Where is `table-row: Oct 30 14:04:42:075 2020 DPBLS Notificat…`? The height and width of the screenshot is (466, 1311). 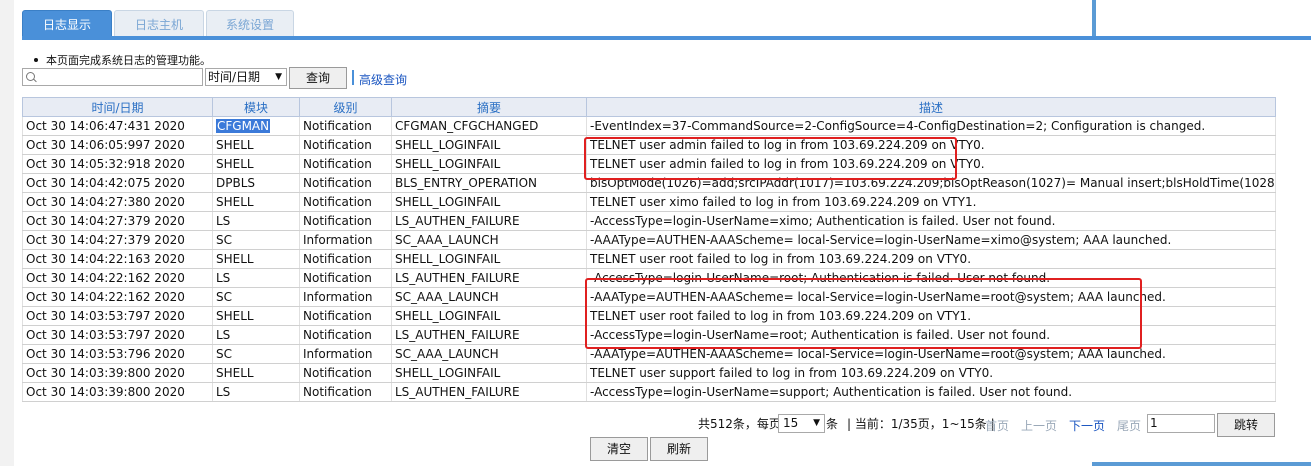 table-row: Oct 30 14:04:42:075 2020 DPBLS Notificat… is located at coordinates (649, 183).